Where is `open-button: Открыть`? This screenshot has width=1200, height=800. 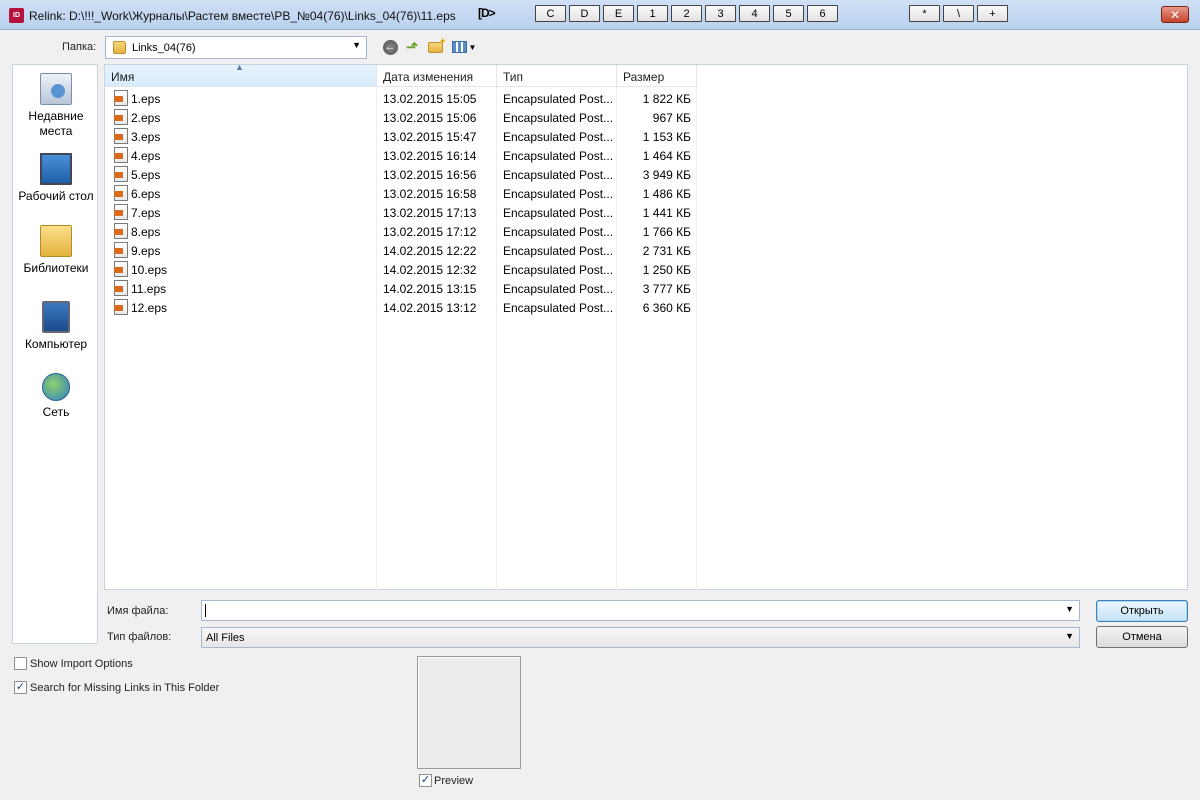
open-button: Открыть is located at coordinates (1142, 611).